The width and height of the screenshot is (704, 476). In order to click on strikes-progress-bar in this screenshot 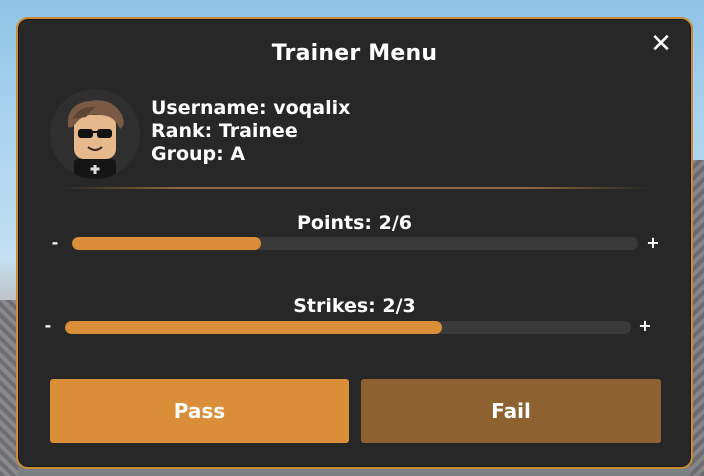, I will do `click(348, 327)`.